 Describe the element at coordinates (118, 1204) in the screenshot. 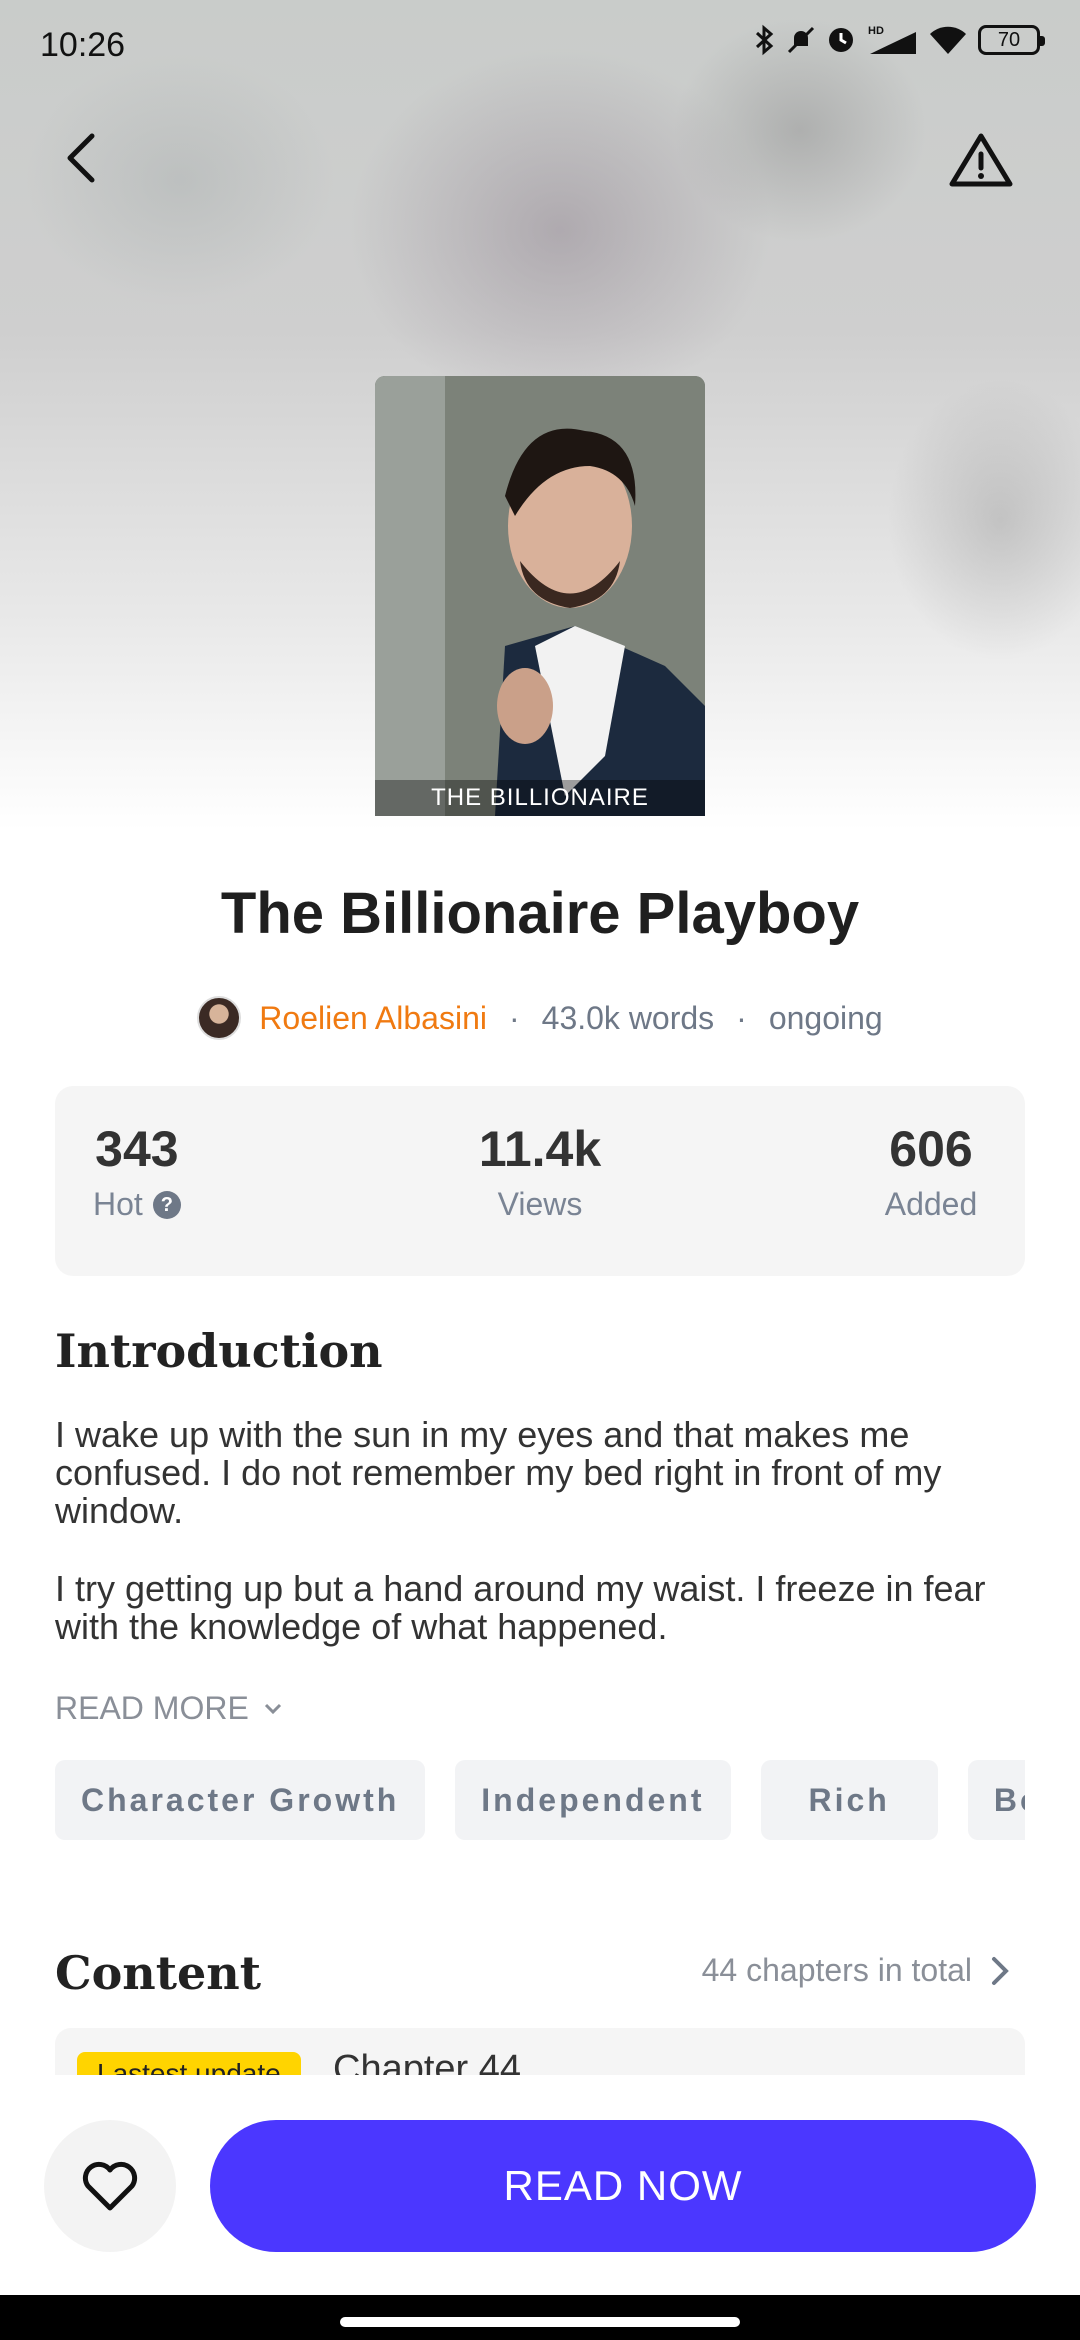

I see `stat-hot-label: Hot` at that location.